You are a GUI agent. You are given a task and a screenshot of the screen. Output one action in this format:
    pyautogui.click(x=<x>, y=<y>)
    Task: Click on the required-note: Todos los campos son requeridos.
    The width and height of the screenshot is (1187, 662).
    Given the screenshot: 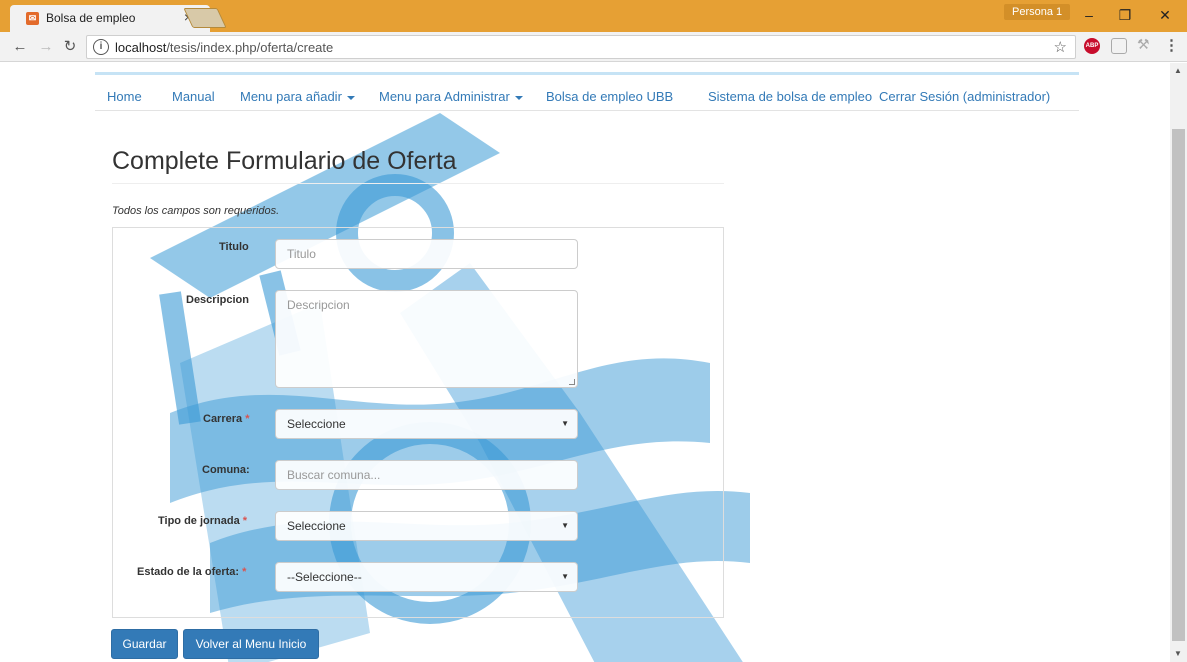 What is the action you would take?
    pyautogui.click(x=196, y=211)
    